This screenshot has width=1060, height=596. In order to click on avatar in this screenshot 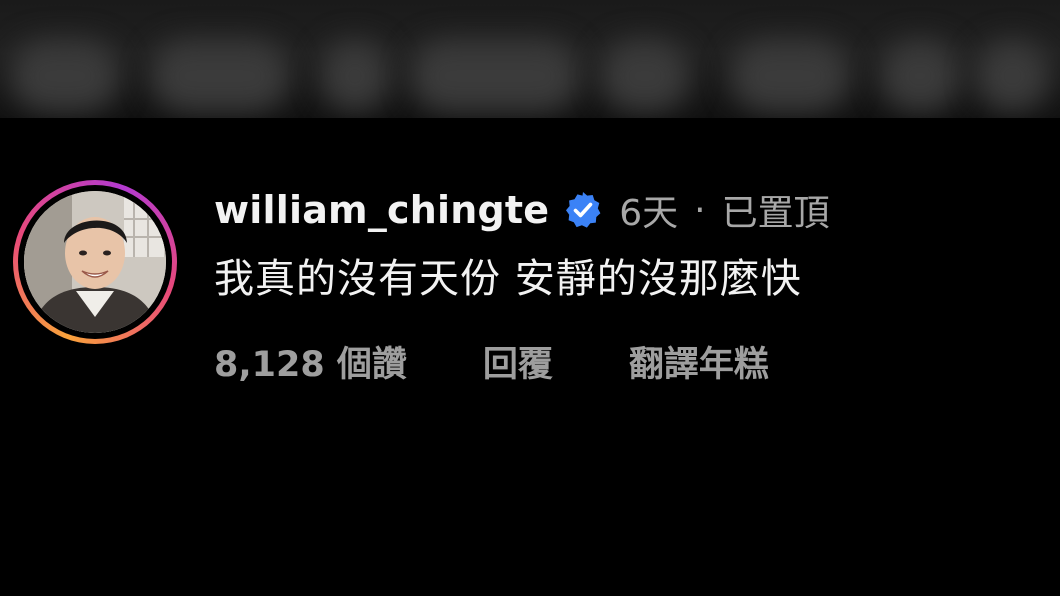, I will do `click(95, 262)`.